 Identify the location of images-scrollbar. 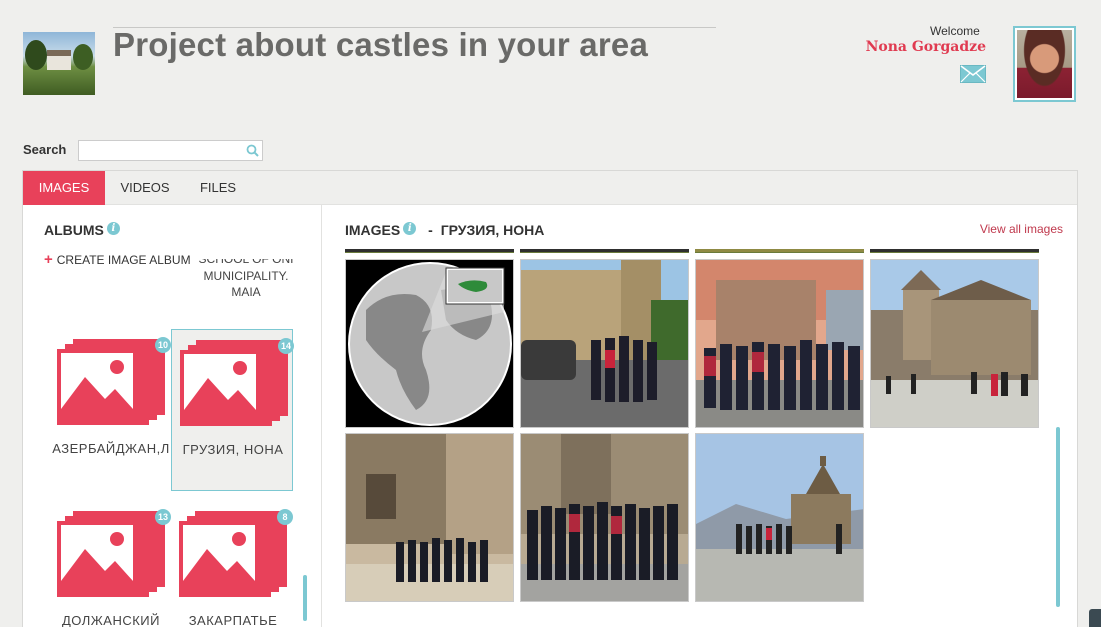
(1058, 517).